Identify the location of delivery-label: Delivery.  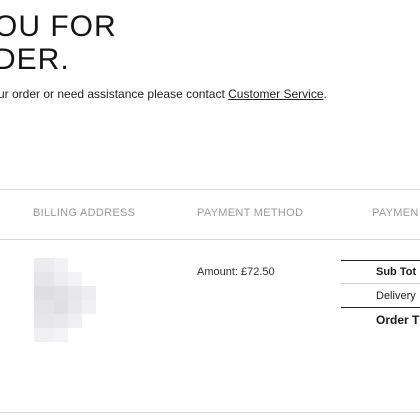
(380, 296).